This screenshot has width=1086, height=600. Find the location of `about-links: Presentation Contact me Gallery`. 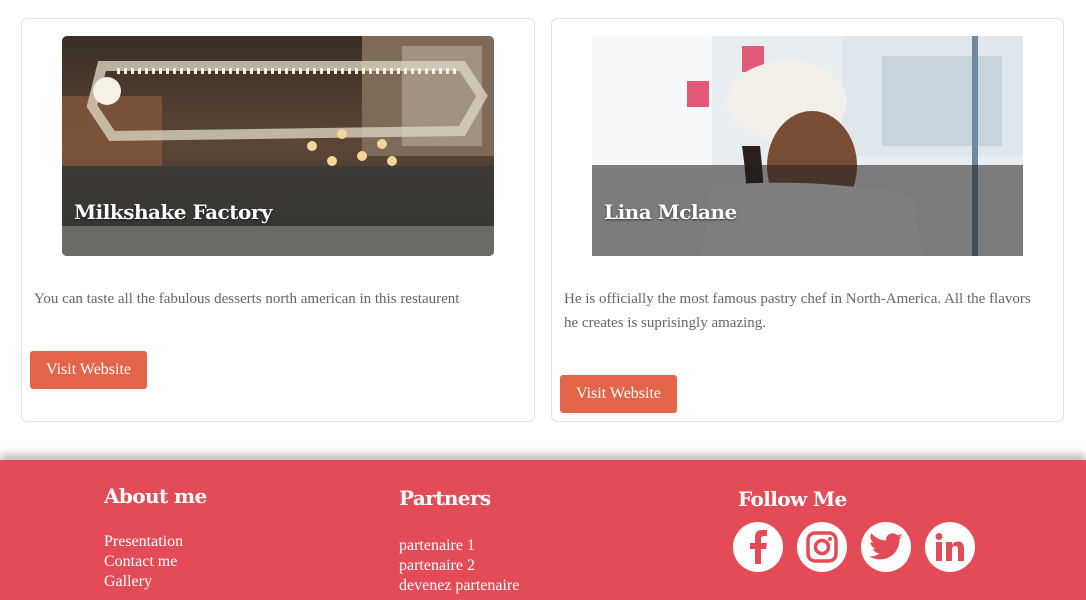

about-links: Presentation Contact me Gallery is located at coordinates (143, 562).